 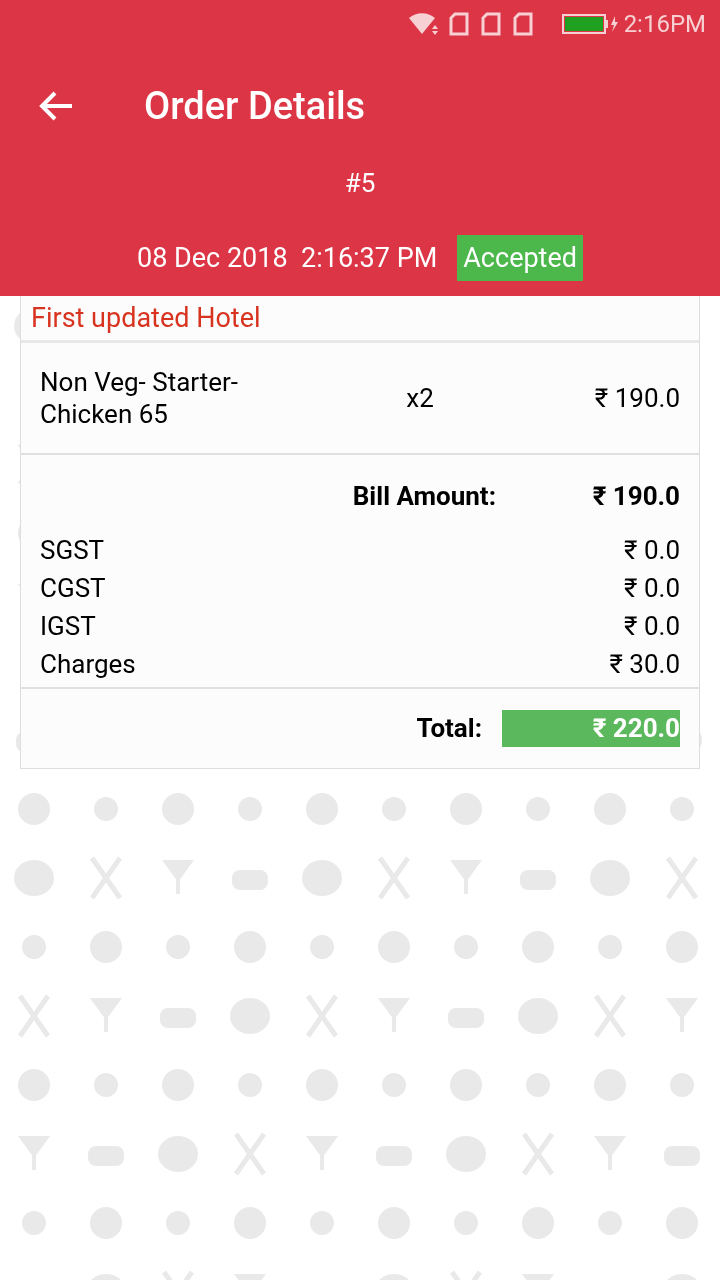 I want to click on charge-amount: ₹ 30.0, so click(x=644, y=664).